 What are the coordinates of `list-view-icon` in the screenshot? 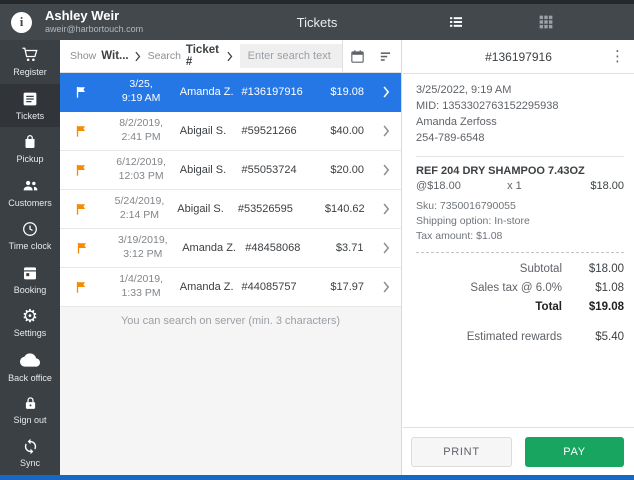 It's located at (456, 22).